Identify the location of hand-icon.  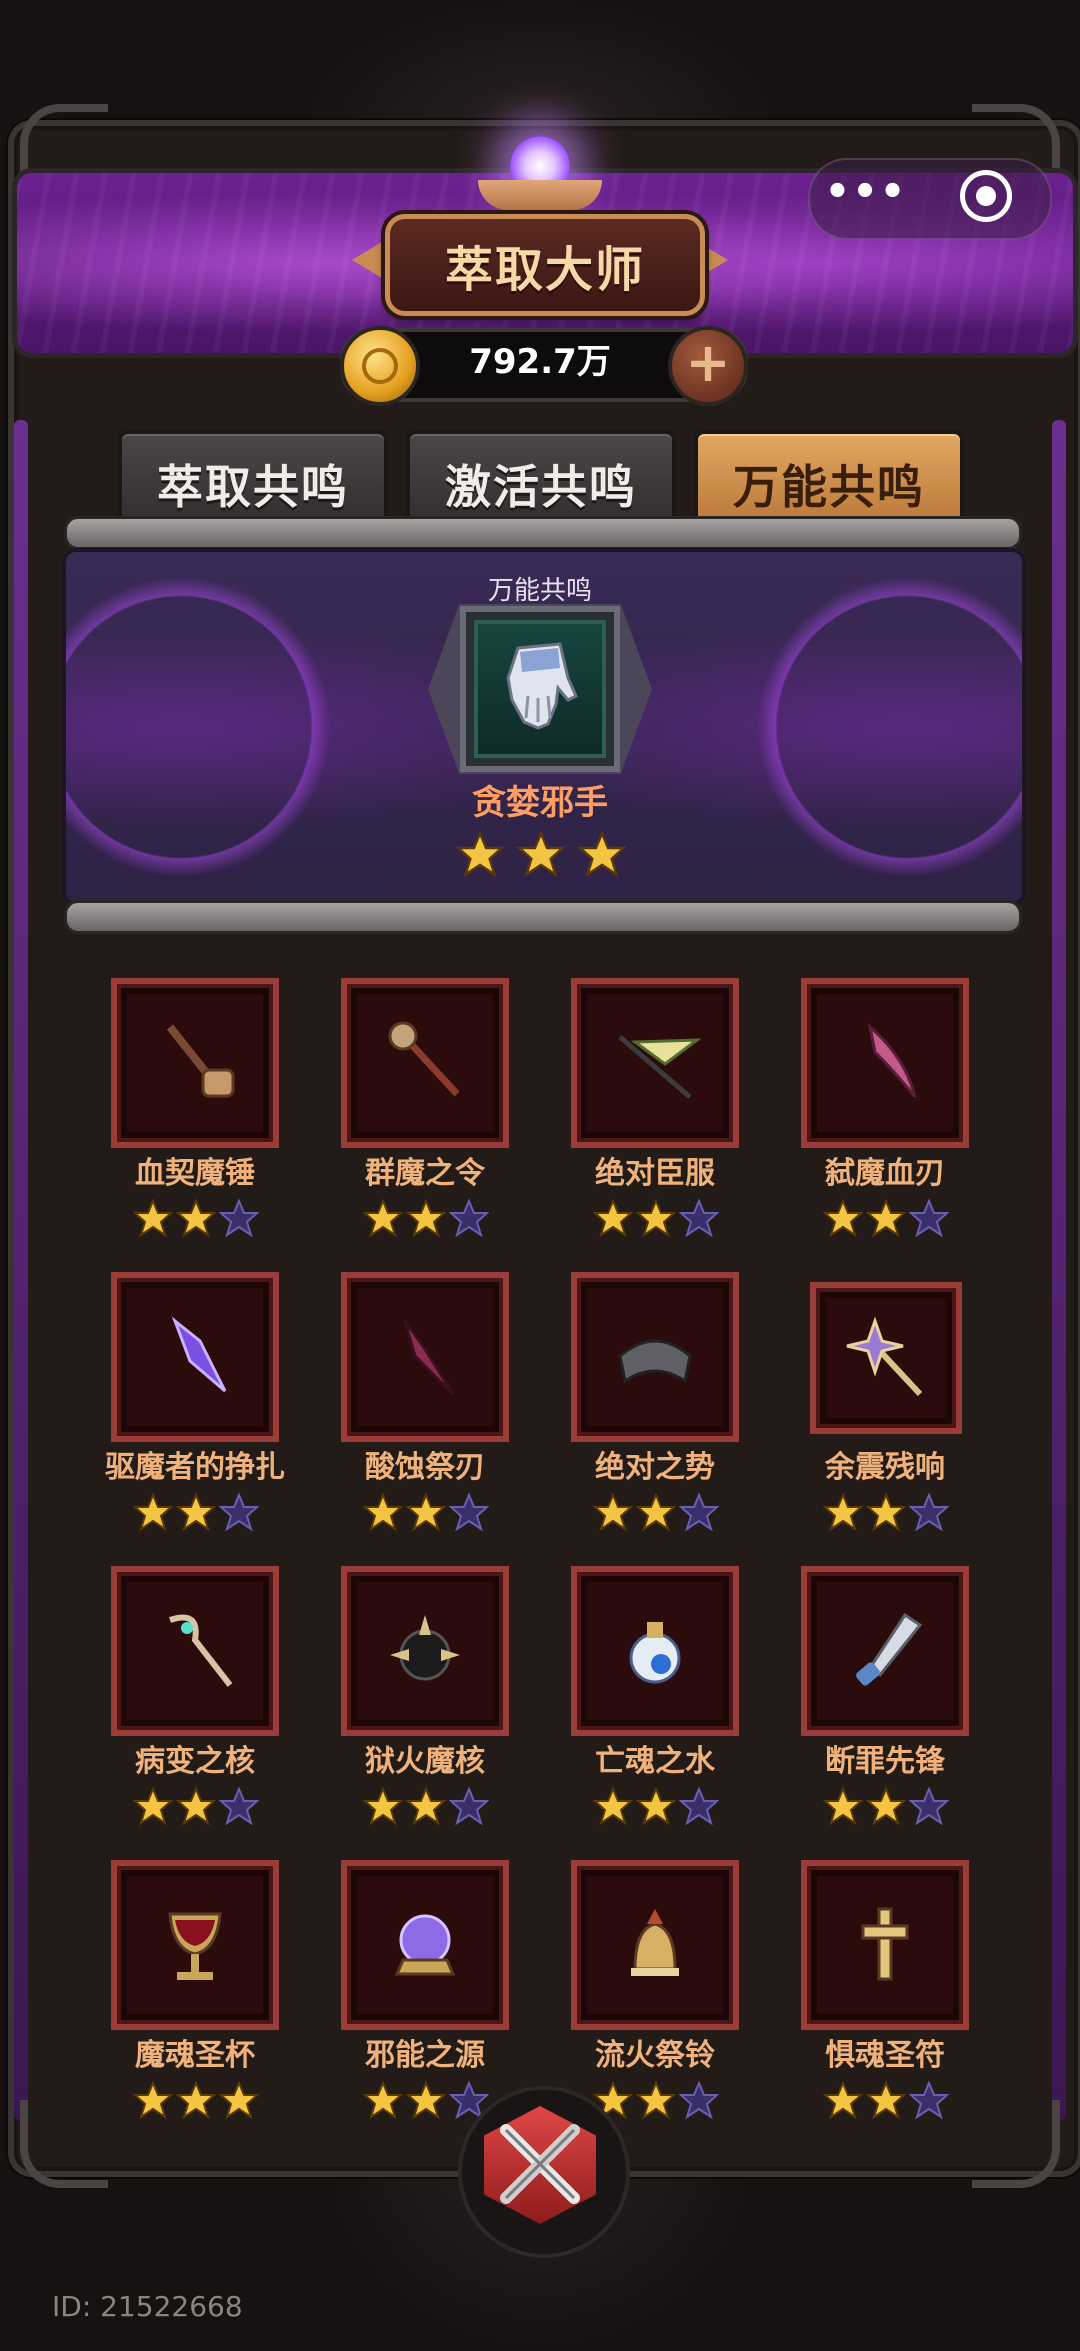
(540, 195).